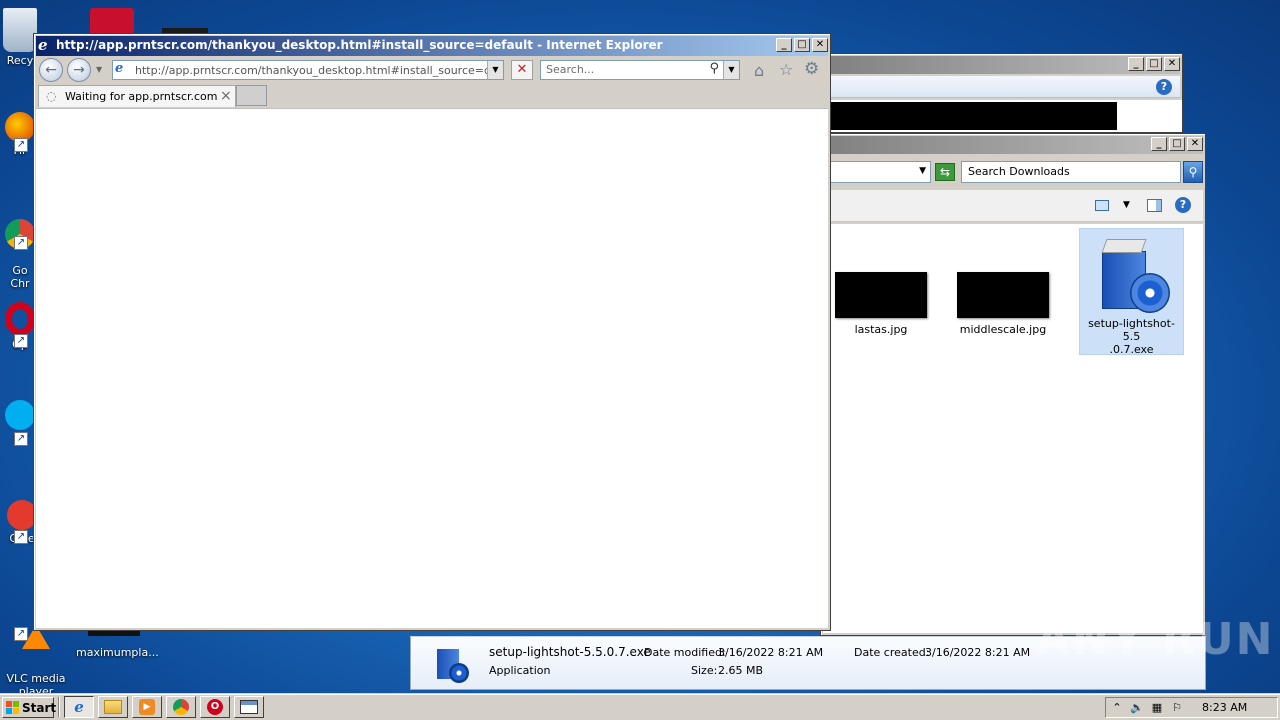  What do you see at coordinates (1132, 275) in the screenshot?
I see `installer-box-icon` at bounding box center [1132, 275].